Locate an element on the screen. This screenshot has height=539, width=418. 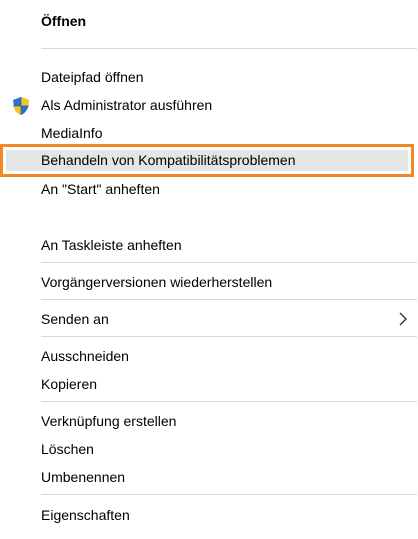
menu-item-ausschneiden: Ausschneiden is located at coordinates (209, 356).